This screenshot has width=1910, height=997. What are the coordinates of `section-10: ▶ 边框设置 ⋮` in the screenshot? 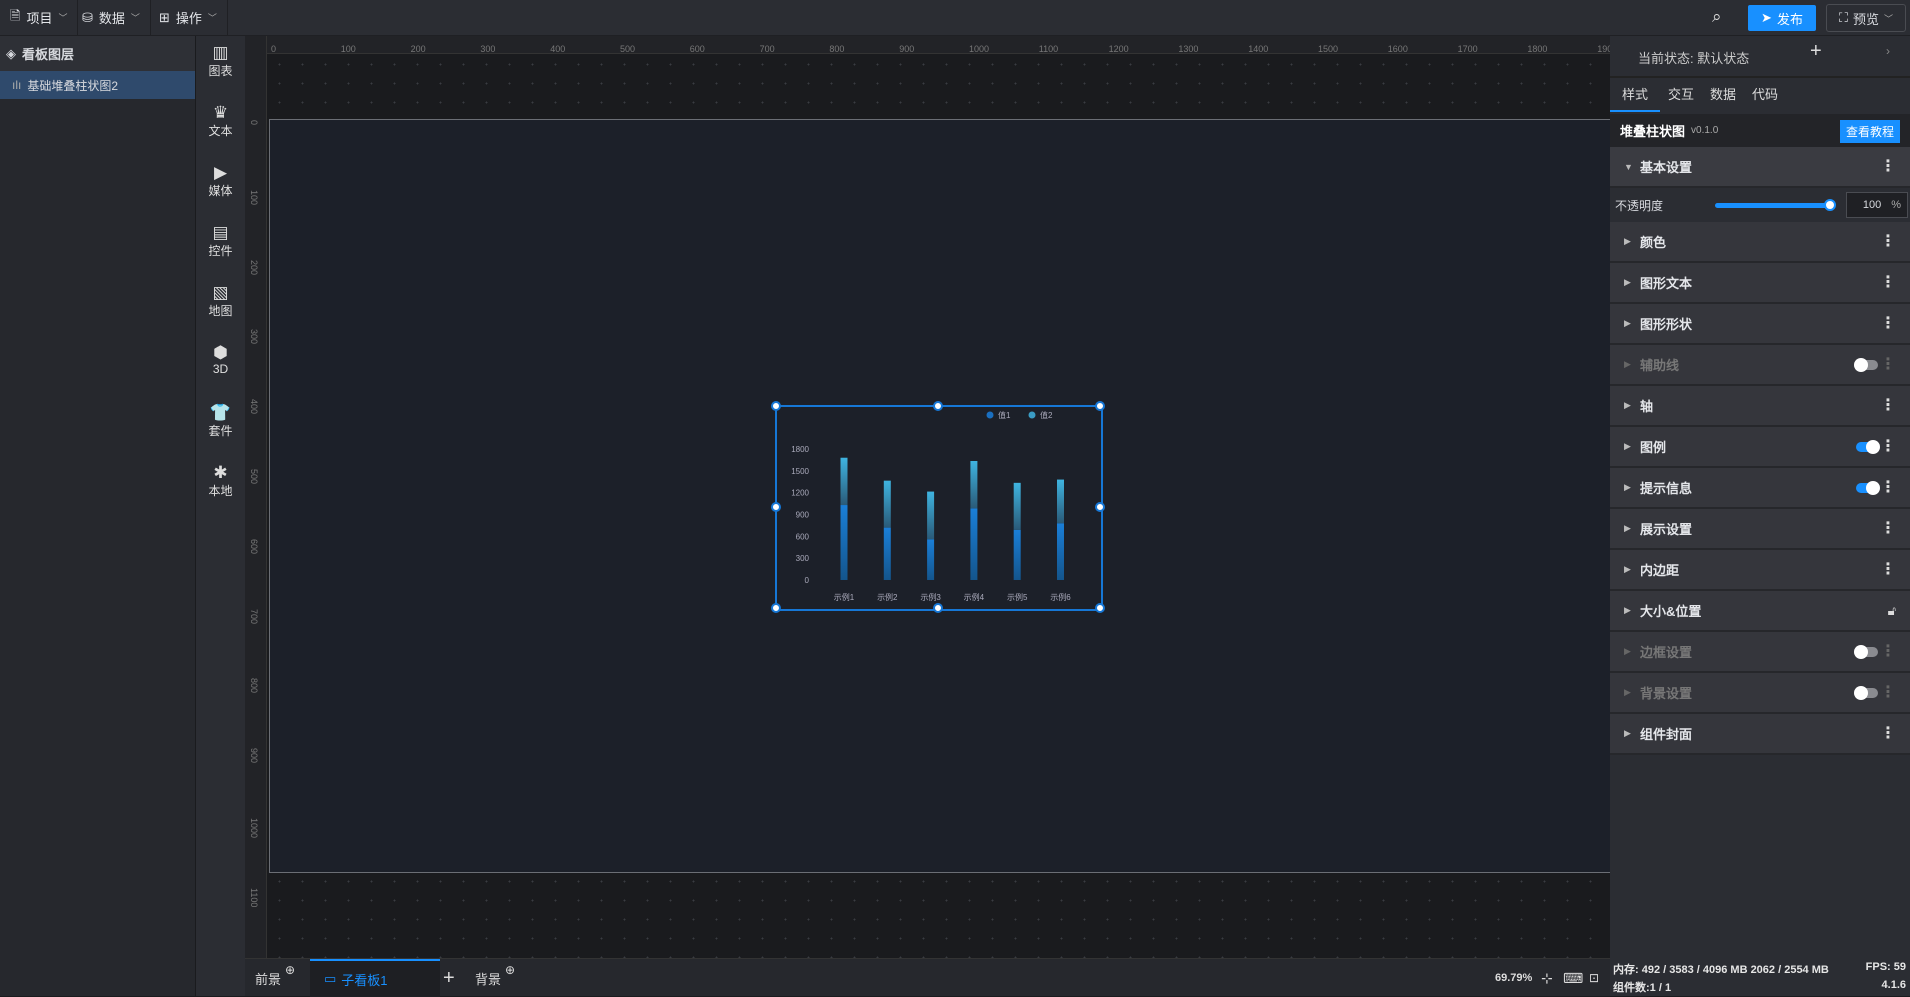 It's located at (1760, 652).